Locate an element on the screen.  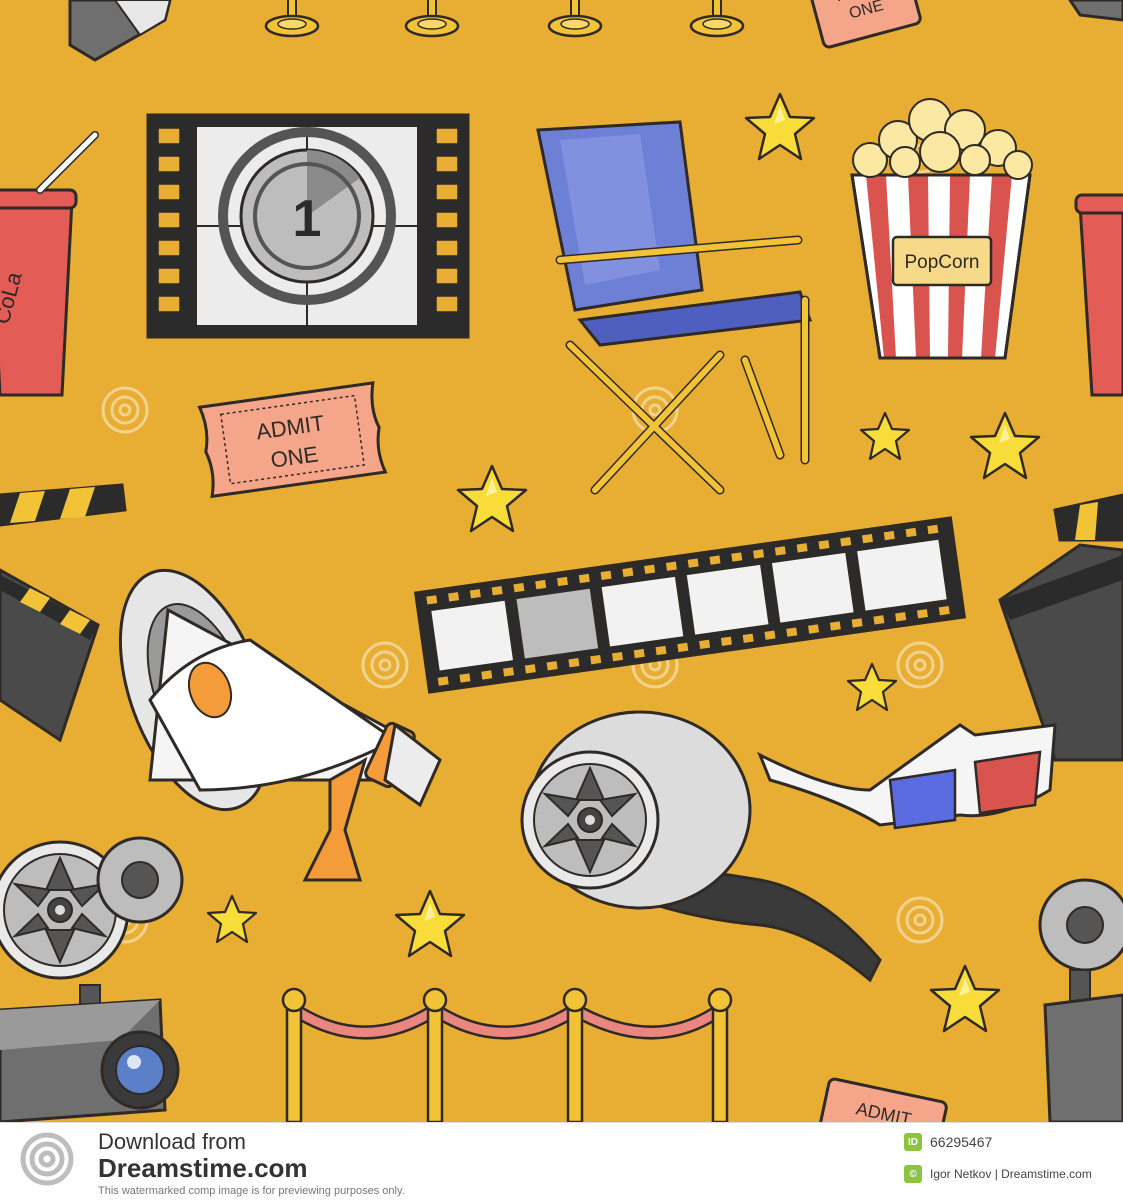
countdown-number: 1 is located at coordinates (307, 219).